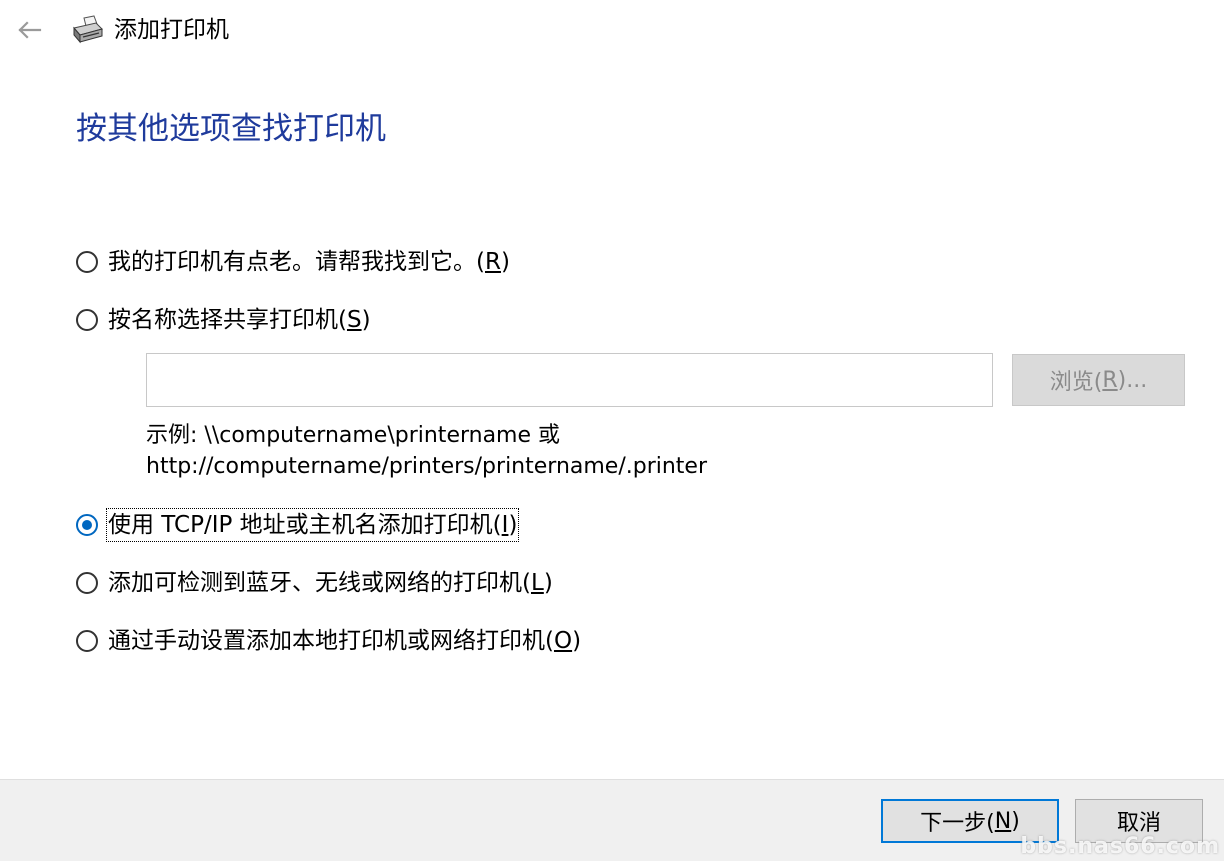  Describe the element at coordinates (239, 320) in the screenshot. I see `option-shared-printer-label: 按名称选择共享打印机(S)` at that location.